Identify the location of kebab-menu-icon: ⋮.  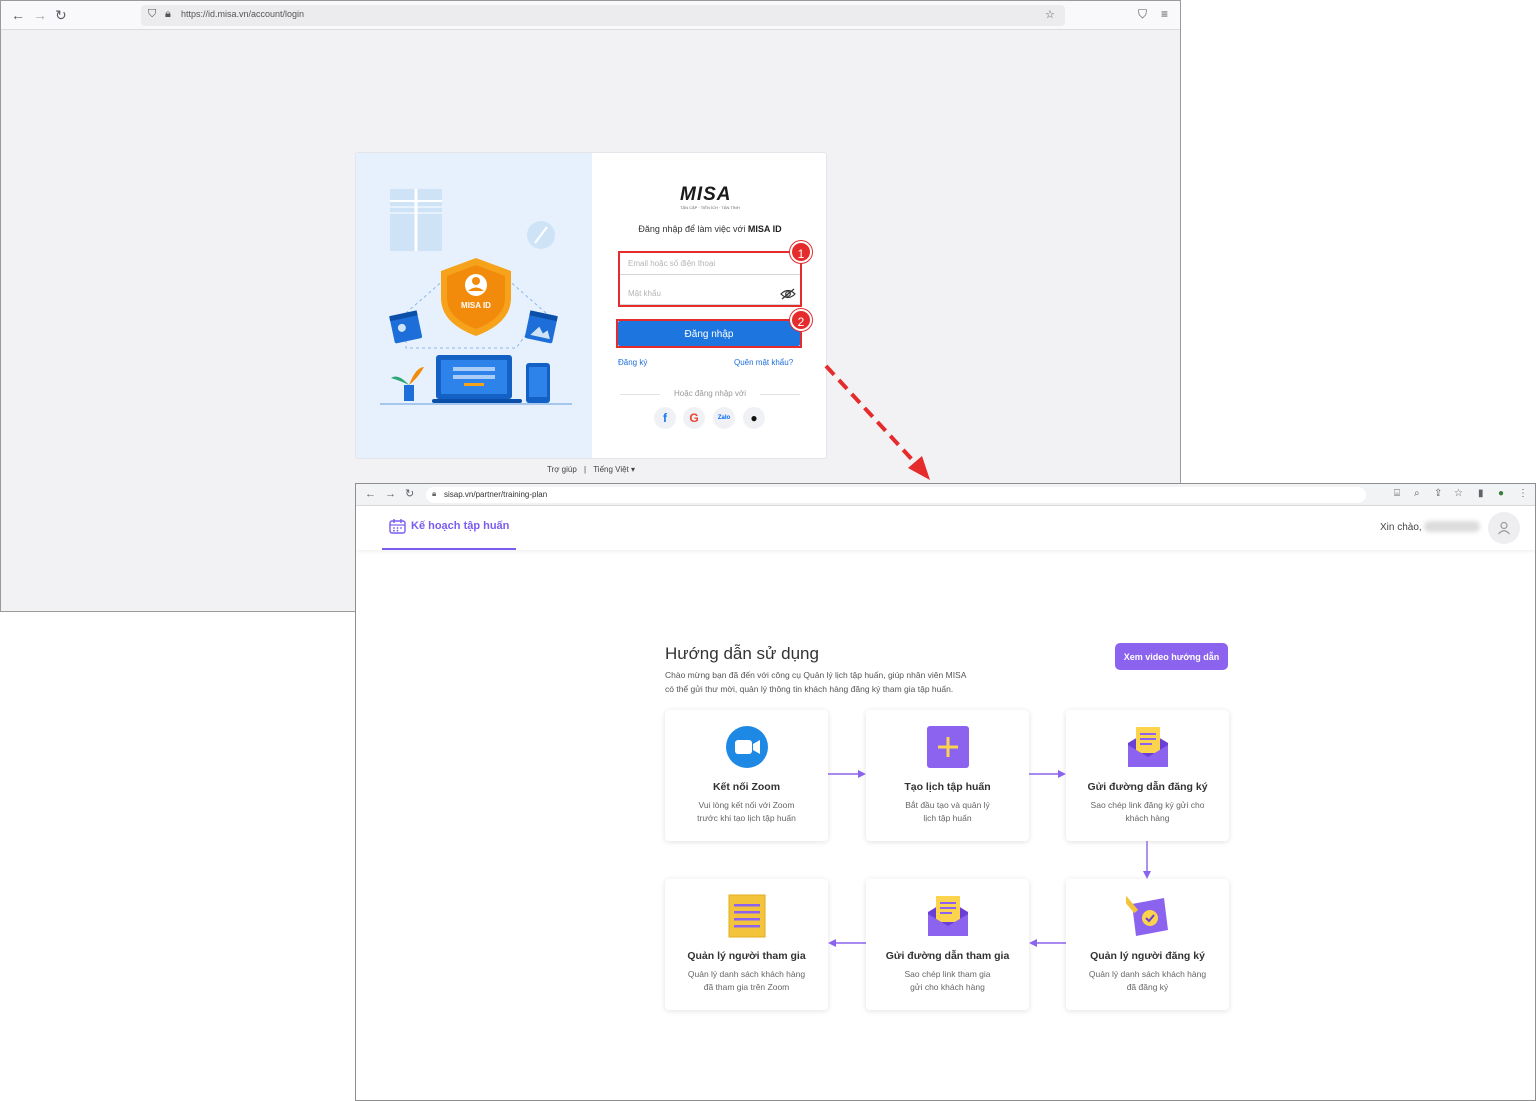
(1523, 493).